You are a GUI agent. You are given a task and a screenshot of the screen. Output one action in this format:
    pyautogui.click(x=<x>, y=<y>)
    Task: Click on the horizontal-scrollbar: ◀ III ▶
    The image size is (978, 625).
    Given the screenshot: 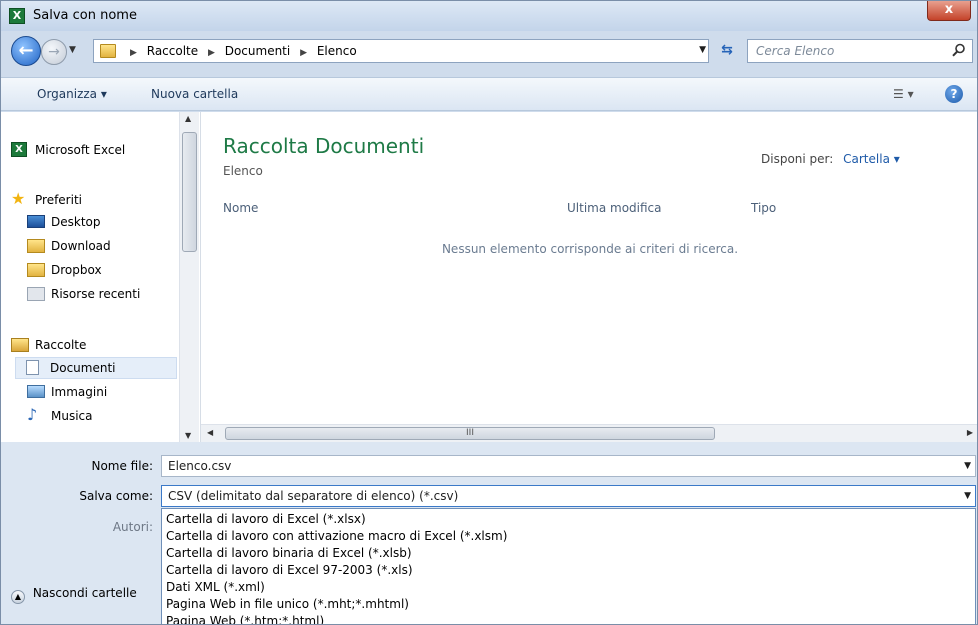 What is the action you would take?
    pyautogui.click(x=589, y=433)
    